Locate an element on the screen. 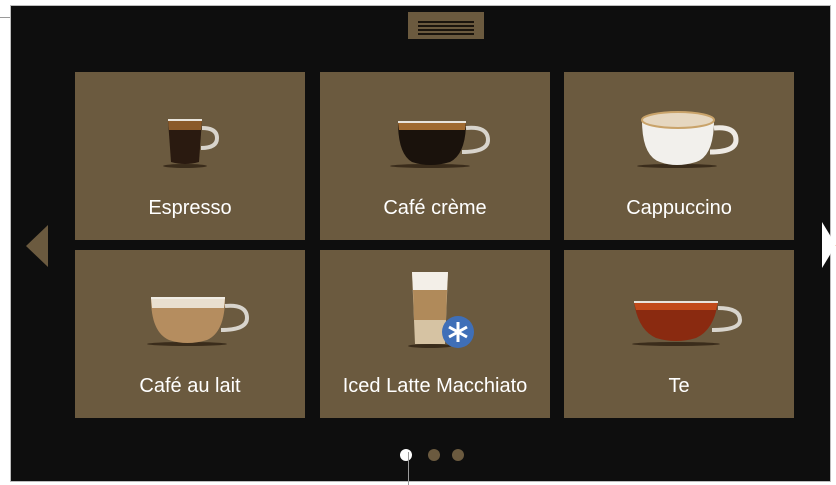 The image size is (836, 485). top-menu-handle is located at coordinates (446, 25).